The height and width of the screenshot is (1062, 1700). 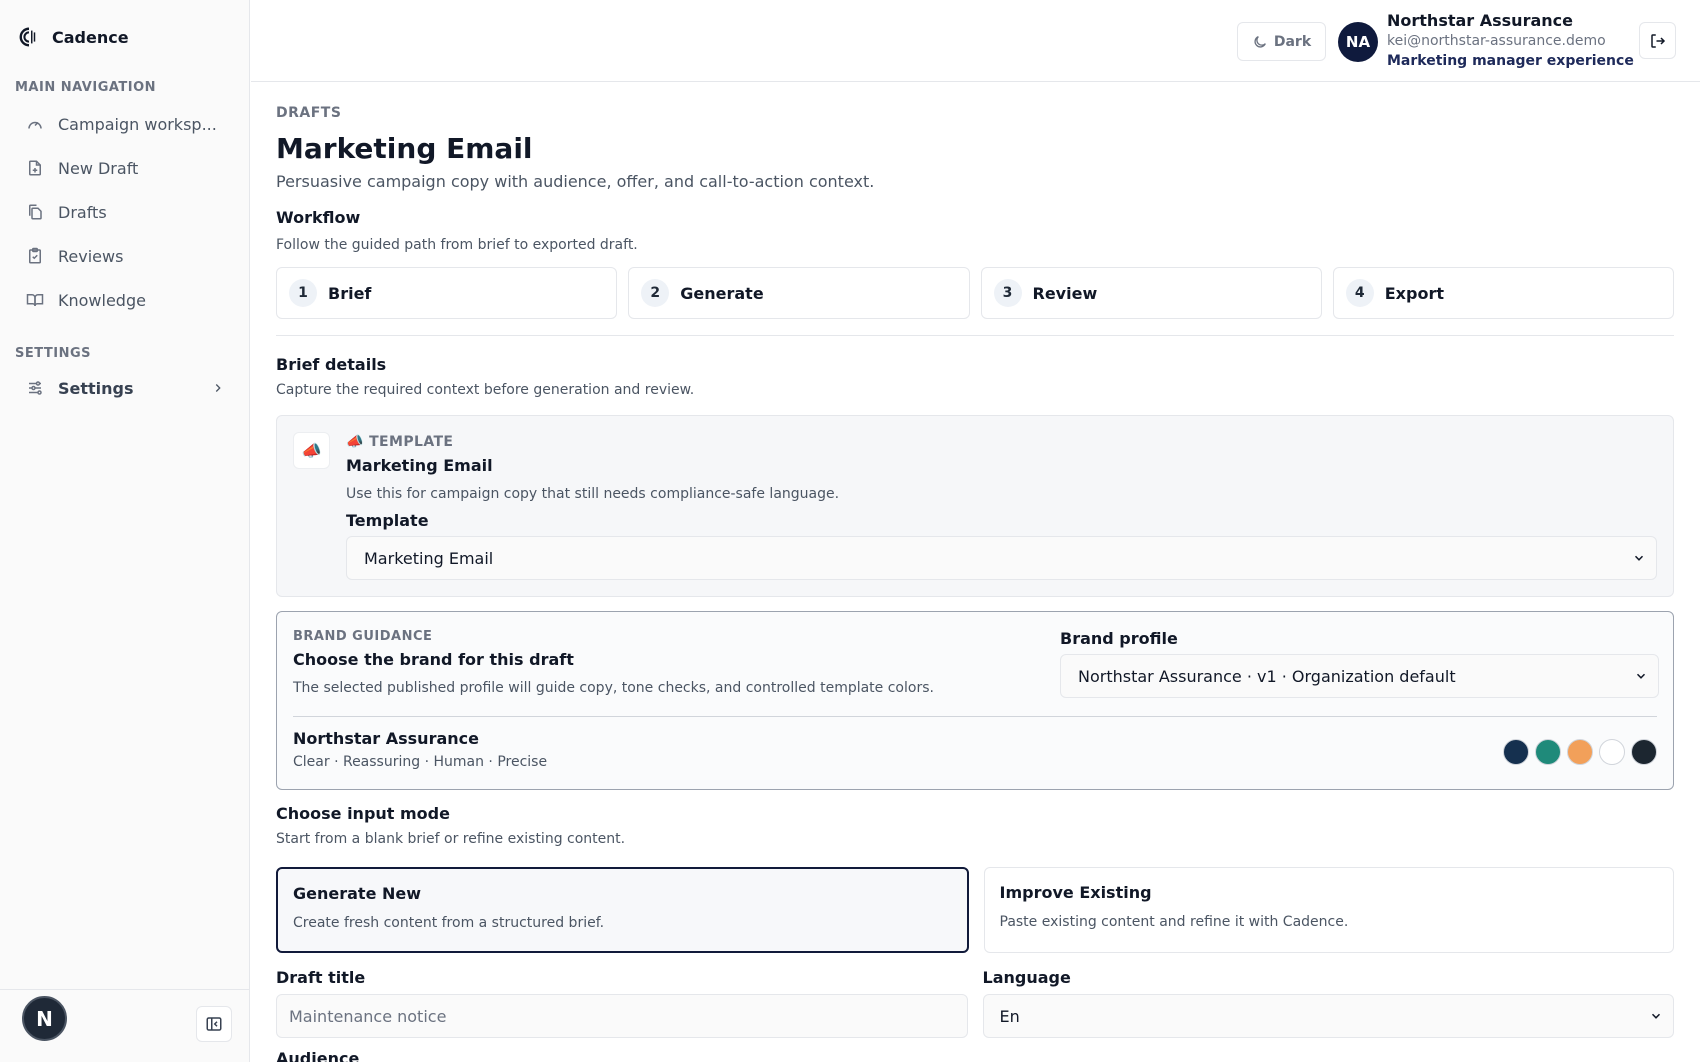 What do you see at coordinates (975, 1002) in the screenshot?
I see `draft-fields-row: Draft title Language En` at bounding box center [975, 1002].